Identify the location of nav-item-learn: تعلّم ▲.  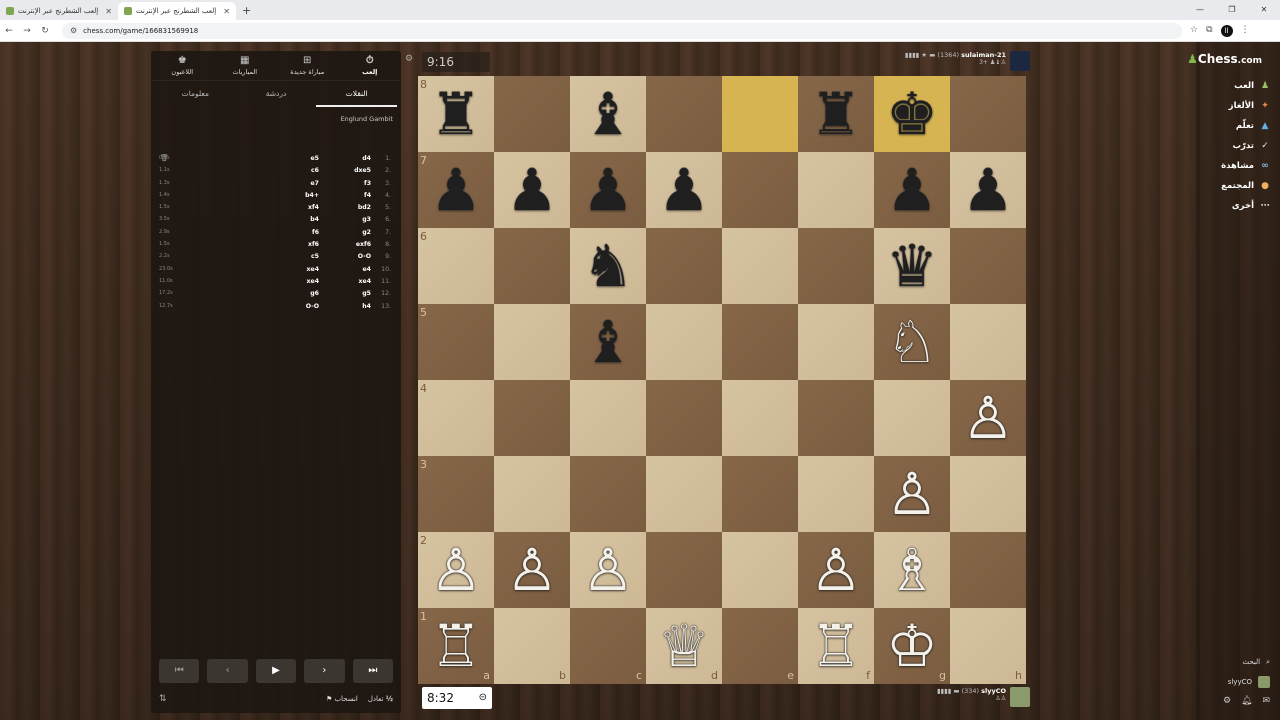
(1234, 126).